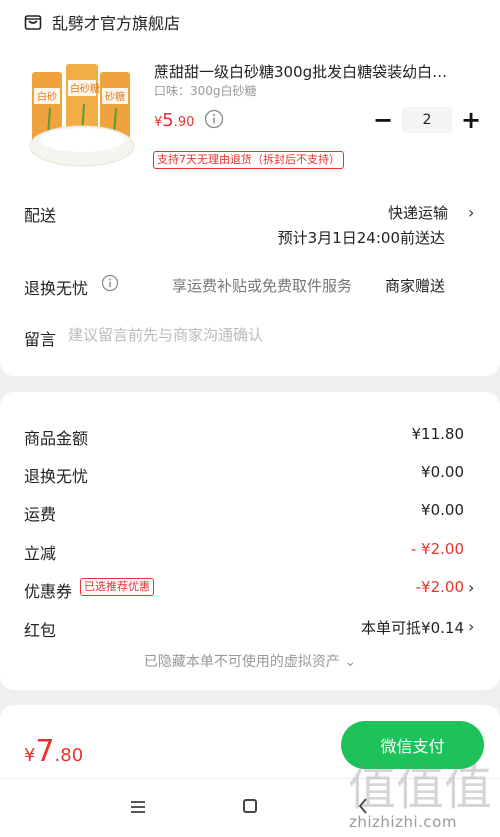 The width and height of the screenshot is (500, 837). What do you see at coordinates (437, 549) in the screenshot?
I see `discount-value: - ¥2.00` at bounding box center [437, 549].